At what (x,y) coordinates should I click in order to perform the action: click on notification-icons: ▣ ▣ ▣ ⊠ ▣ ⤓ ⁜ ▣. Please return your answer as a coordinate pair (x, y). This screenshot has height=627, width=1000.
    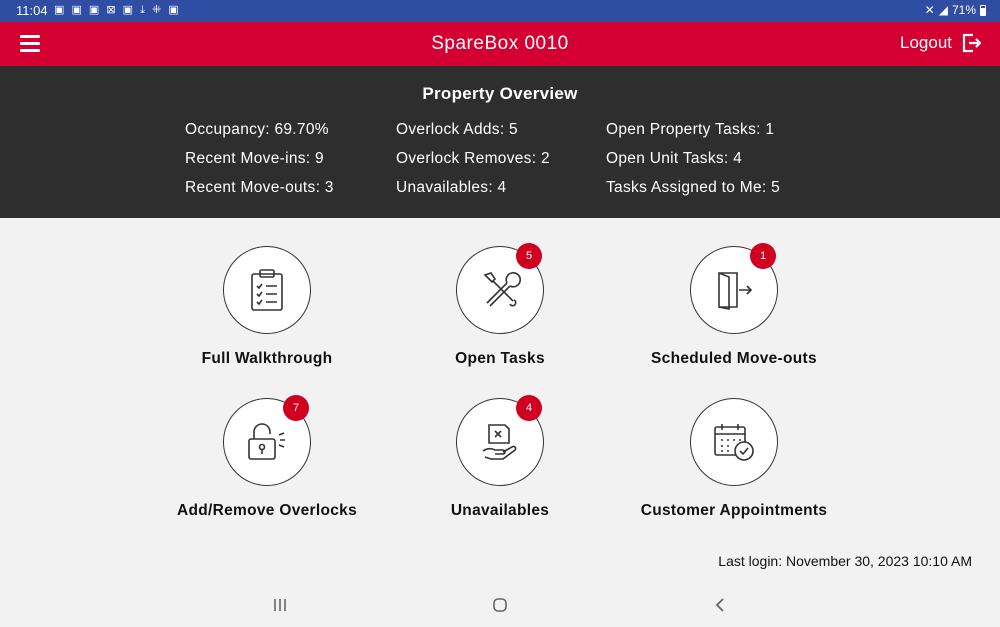
    Looking at the image, I should click on (117, 10).